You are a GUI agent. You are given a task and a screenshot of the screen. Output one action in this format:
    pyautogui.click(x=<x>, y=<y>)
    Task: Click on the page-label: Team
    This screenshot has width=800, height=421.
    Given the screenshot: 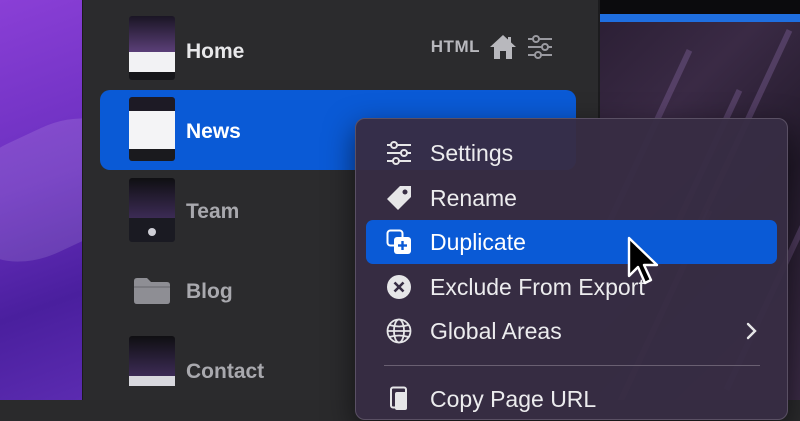 What is the action you would take?
    pyautogui.click(x=213, y=211)
    